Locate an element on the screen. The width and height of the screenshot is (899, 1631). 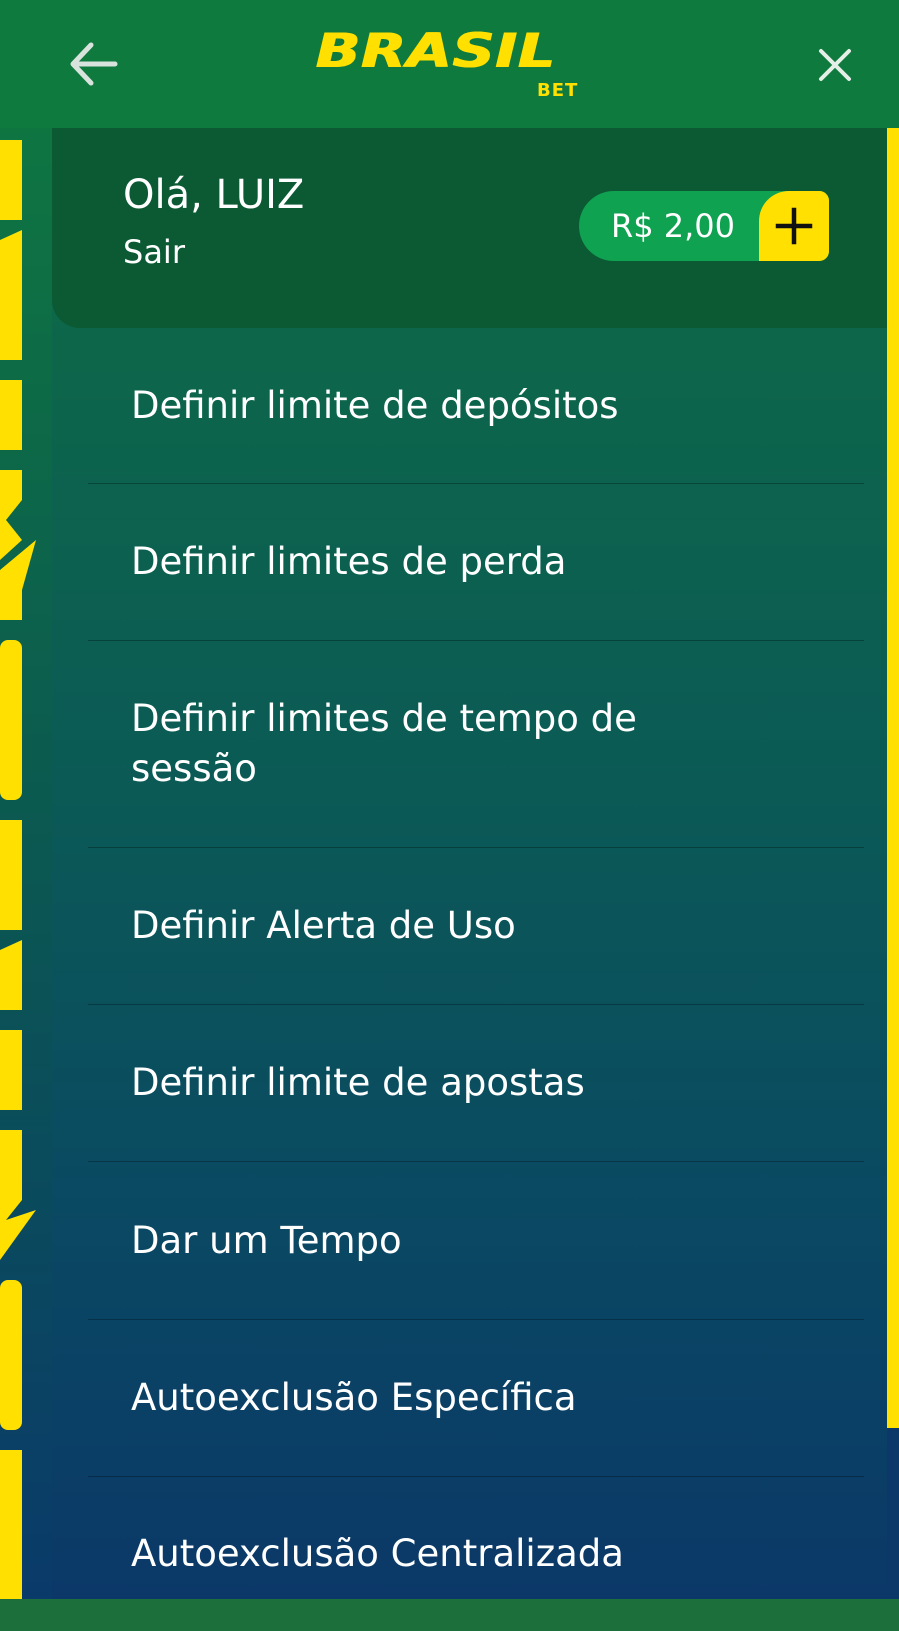
menu-item-centralized-self-exclusion: Autoexclusão Centralizada is located at coordinates (476, 1554).